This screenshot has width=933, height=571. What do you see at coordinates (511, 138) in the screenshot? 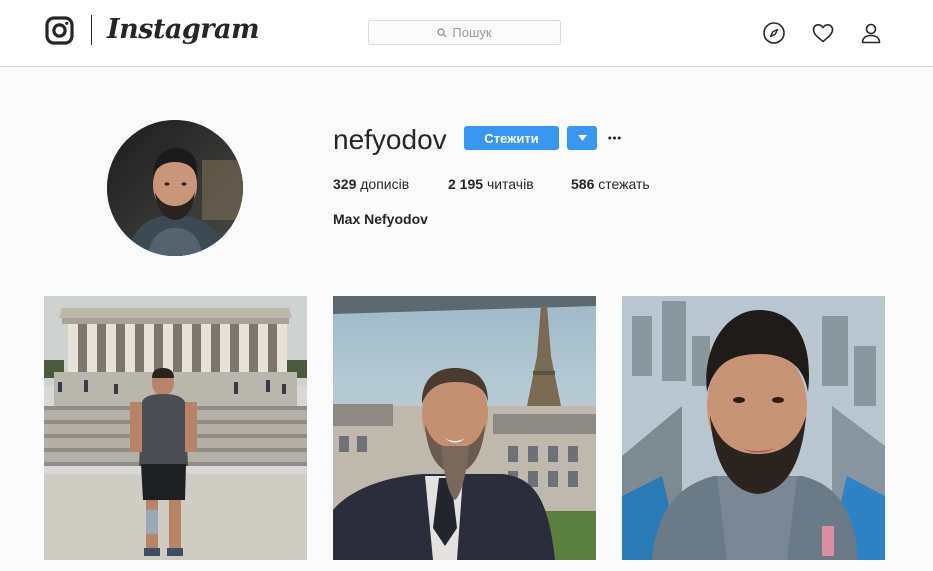
I see `follow-button: Стежити` at bounding box center [511, 138].